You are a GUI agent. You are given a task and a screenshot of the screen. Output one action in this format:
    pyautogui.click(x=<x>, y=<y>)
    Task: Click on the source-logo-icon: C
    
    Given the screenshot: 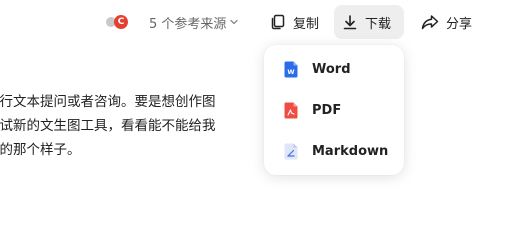 What is the action you would take?
    pyautogui.click(x=121, y=22)
    